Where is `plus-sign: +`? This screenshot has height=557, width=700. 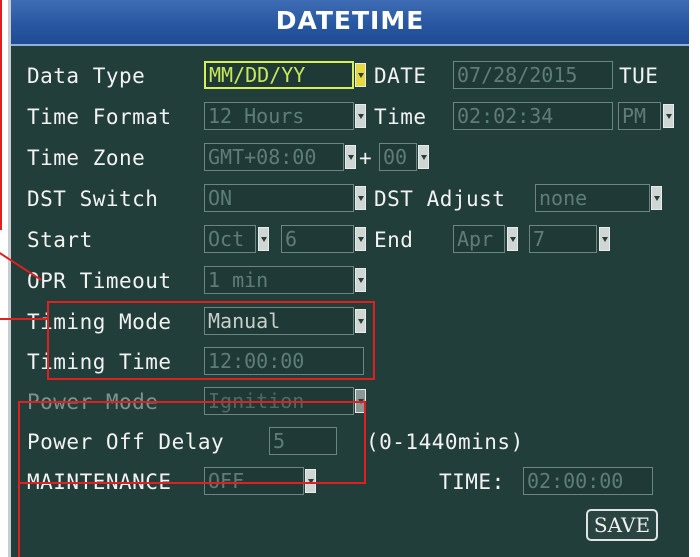
plus-sign: + is located at coordinates (366, 158).